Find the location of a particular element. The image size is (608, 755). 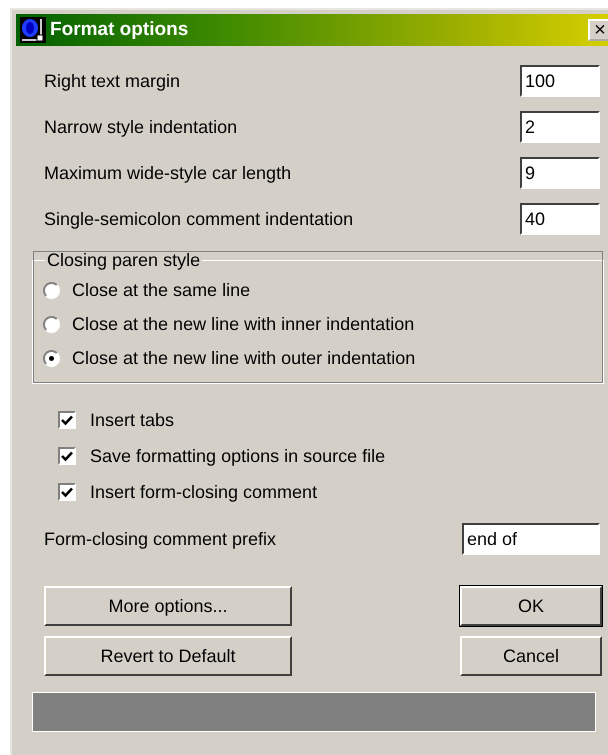

number-field: 40 is located at coordinates (560, 219).